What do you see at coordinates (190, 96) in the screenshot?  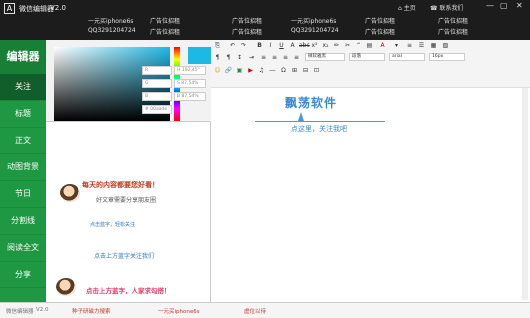 I see `color-field-brightness: B 87,54%` at bounding box center [190, 96].